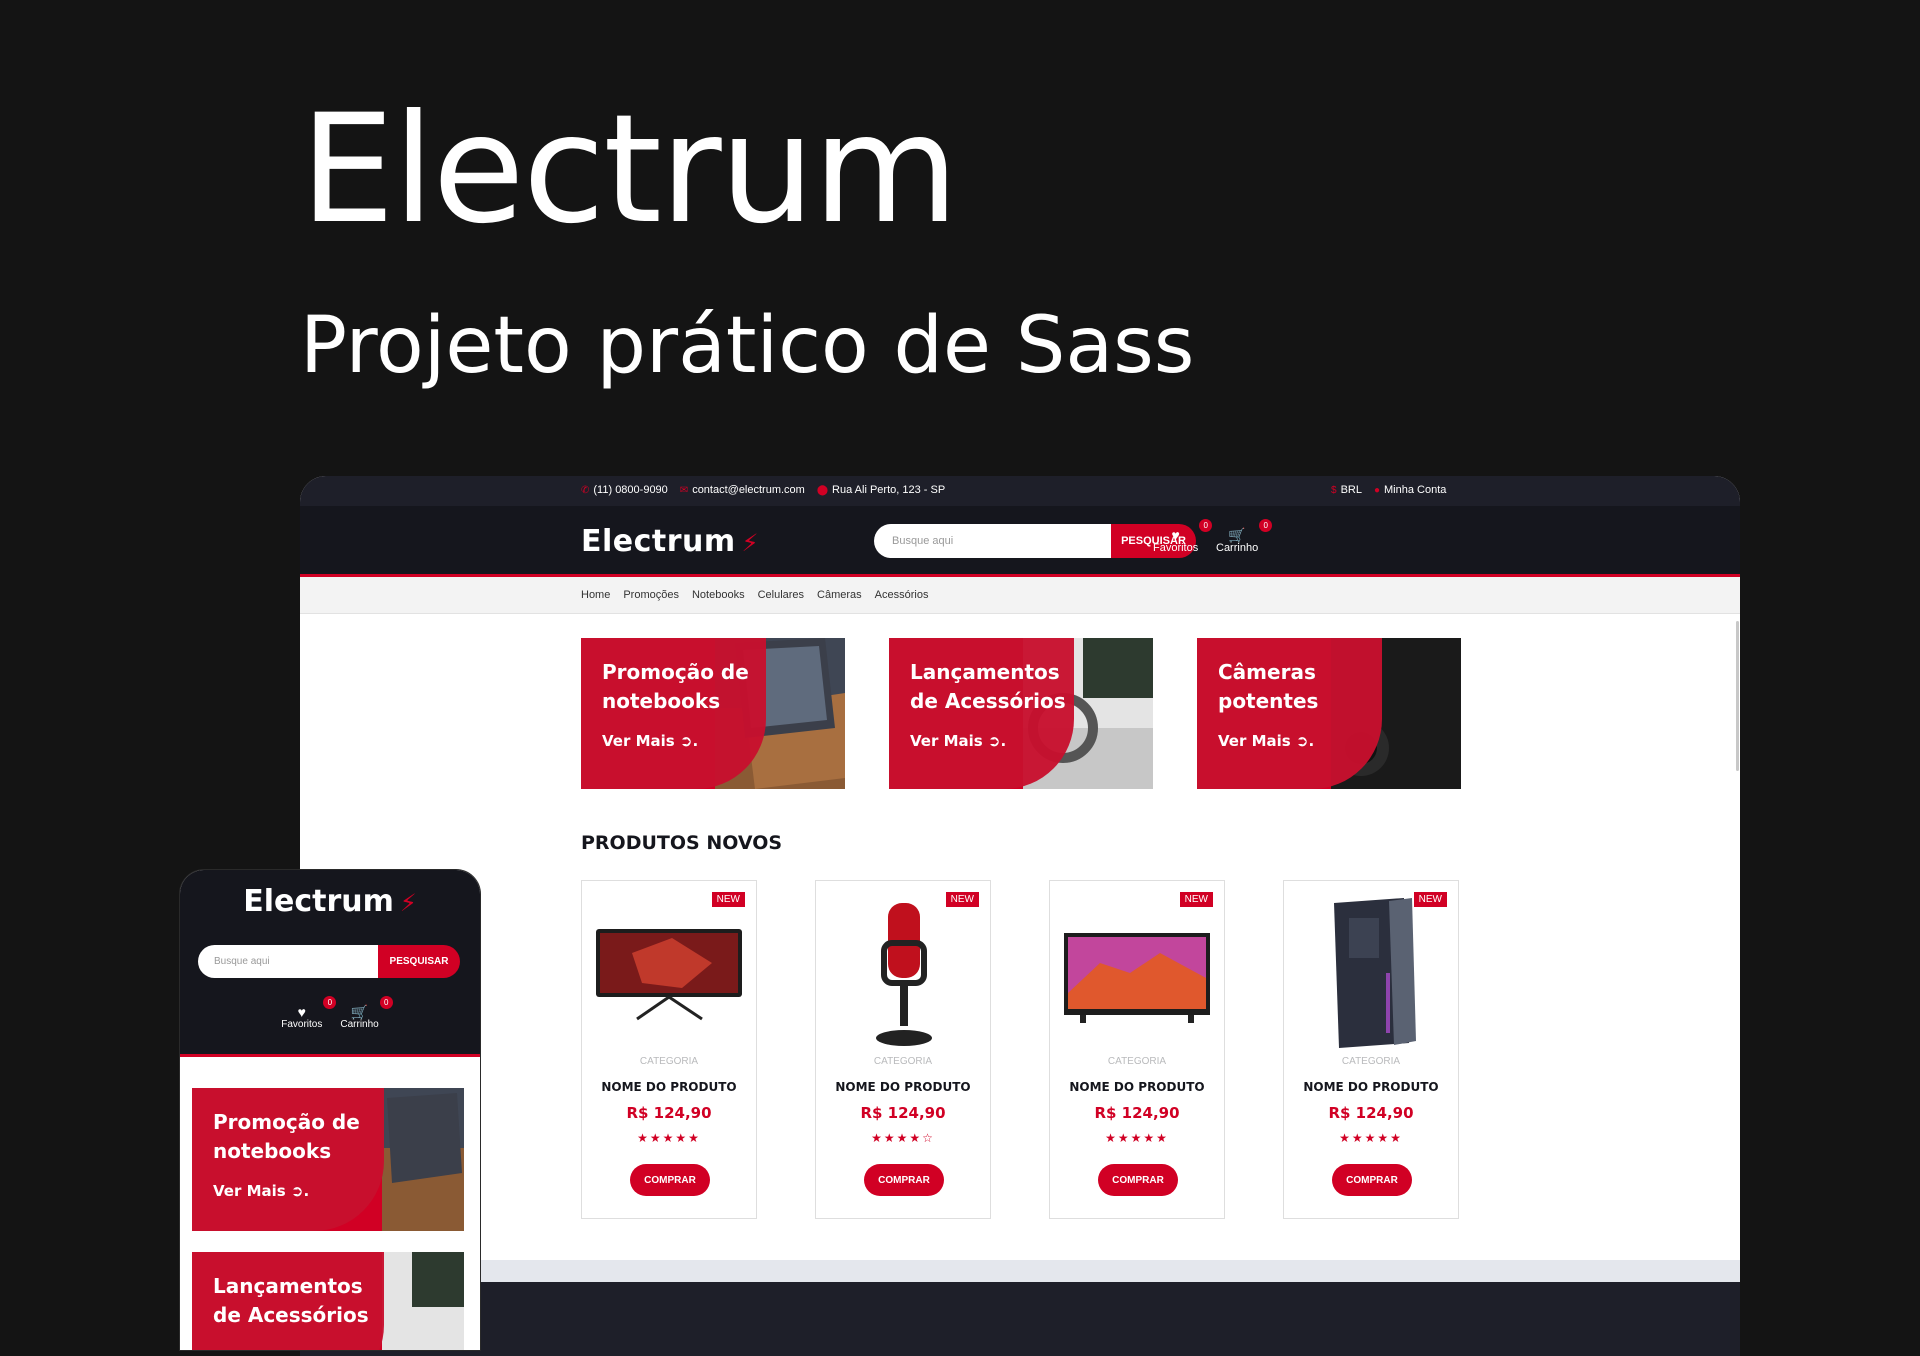 This screenshot has width=1920, height=1356. Describe the element at coordinates (748, 490) in the screenshot. I see `email-text: contact@electrum.com` at that location.